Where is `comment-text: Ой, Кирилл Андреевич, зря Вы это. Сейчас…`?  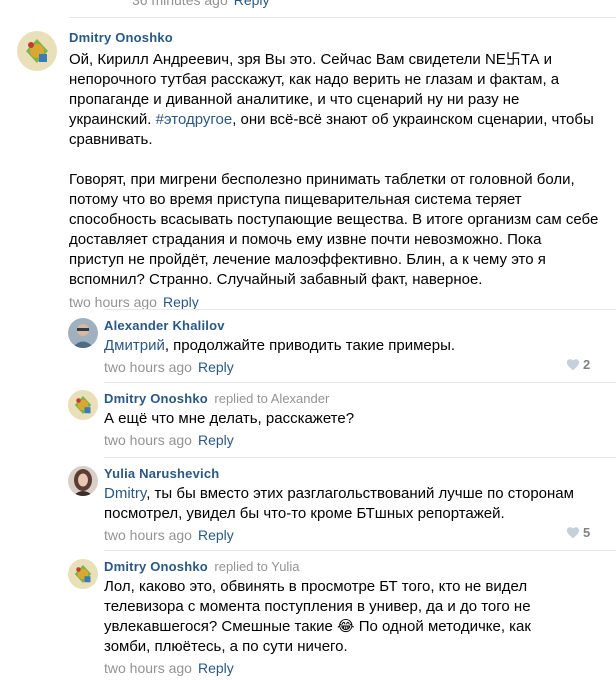 comment-text: Ой, Кирилл Андреевич, зря Вы это. Сейчас… is located at coordinates (334, 100).